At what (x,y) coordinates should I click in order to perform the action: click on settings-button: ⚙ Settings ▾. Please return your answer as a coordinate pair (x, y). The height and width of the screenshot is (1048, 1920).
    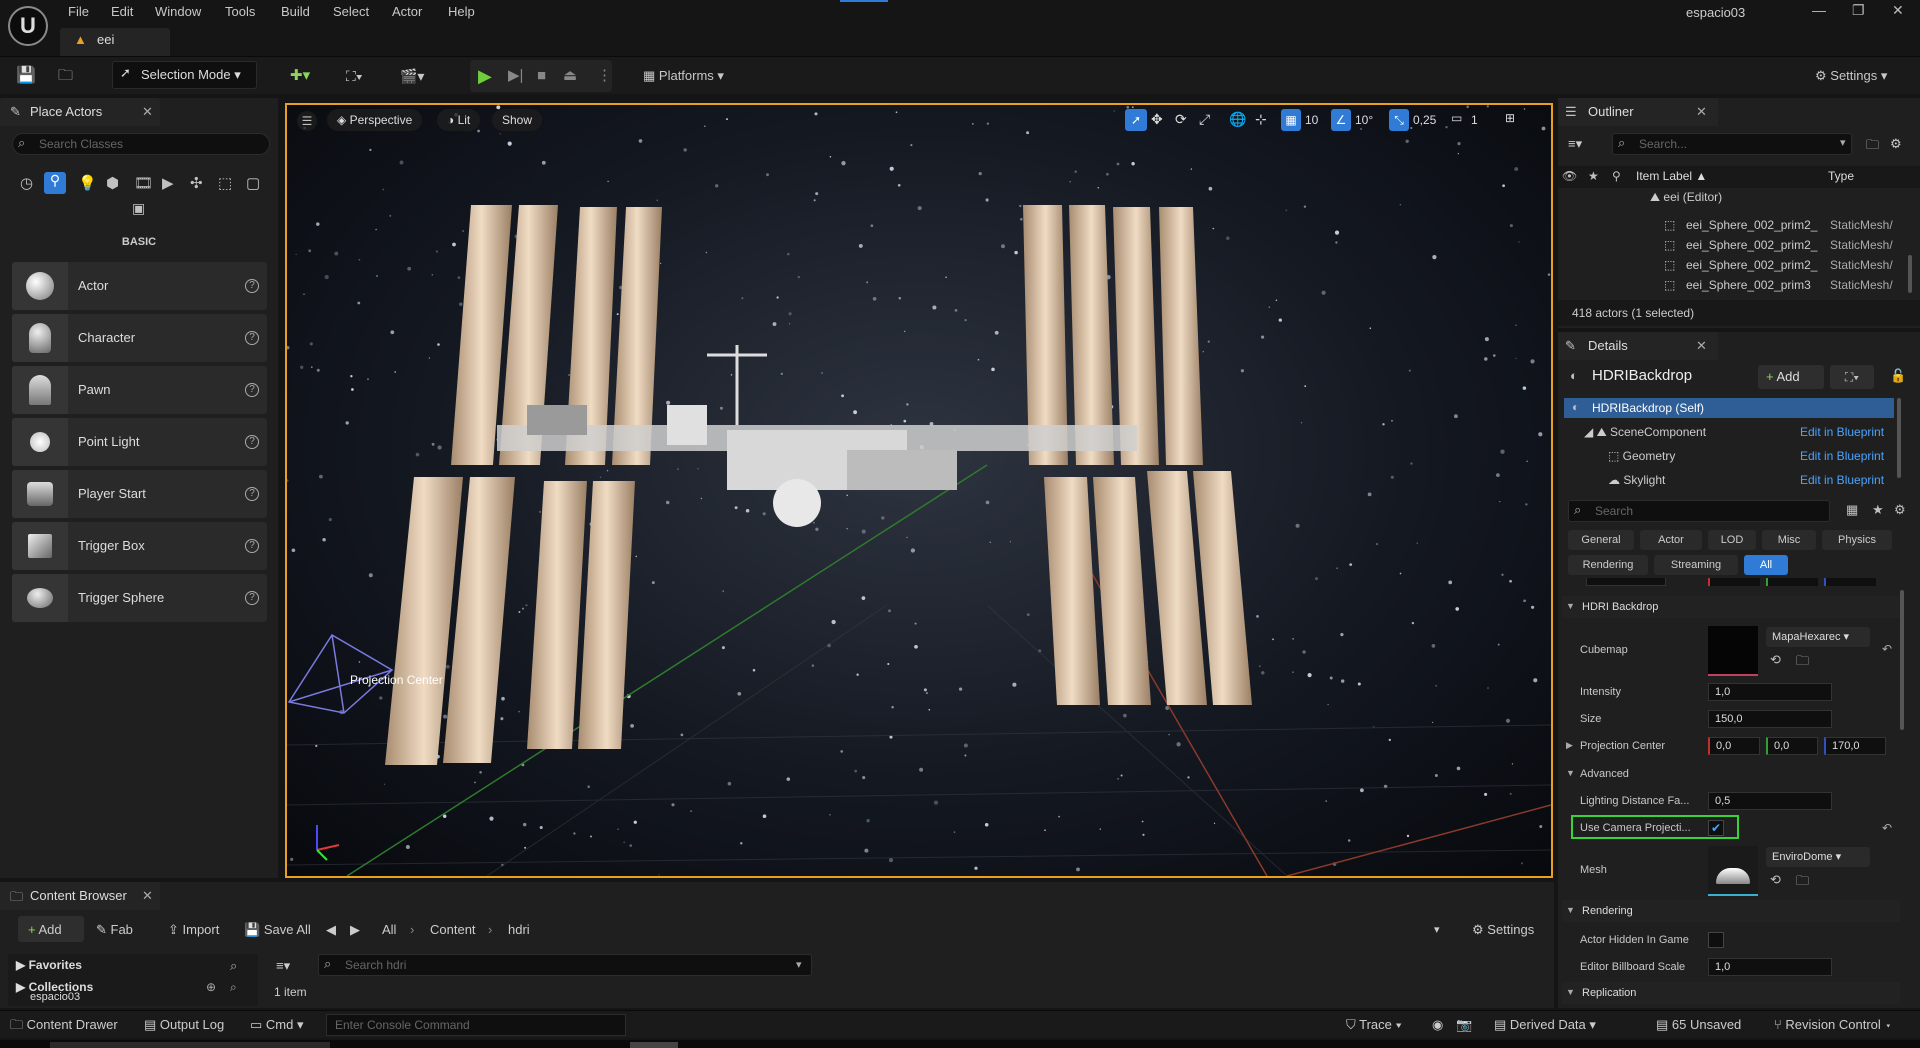
    Looking at the image, I should click on (1851, 76).